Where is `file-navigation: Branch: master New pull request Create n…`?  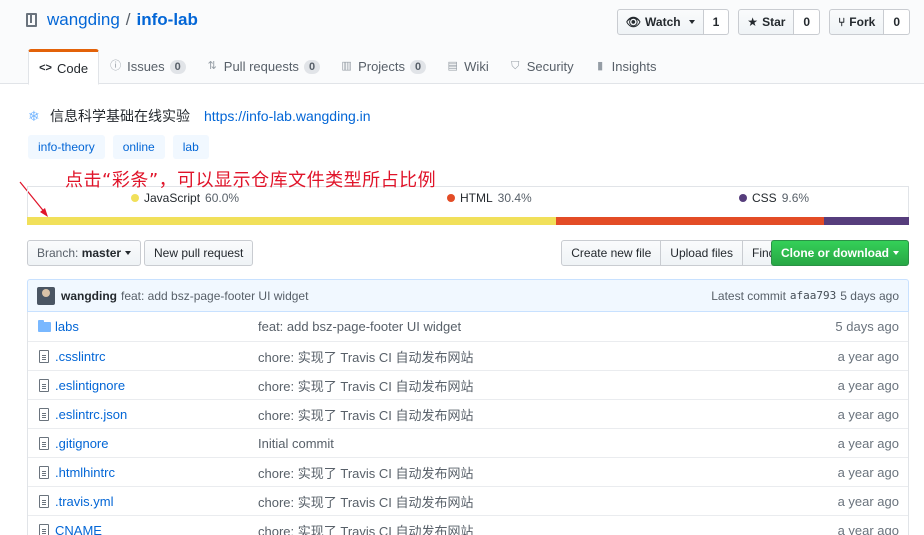 file-navigation: Branch: master New pull request Create n… is located at coordinates (468, 253).